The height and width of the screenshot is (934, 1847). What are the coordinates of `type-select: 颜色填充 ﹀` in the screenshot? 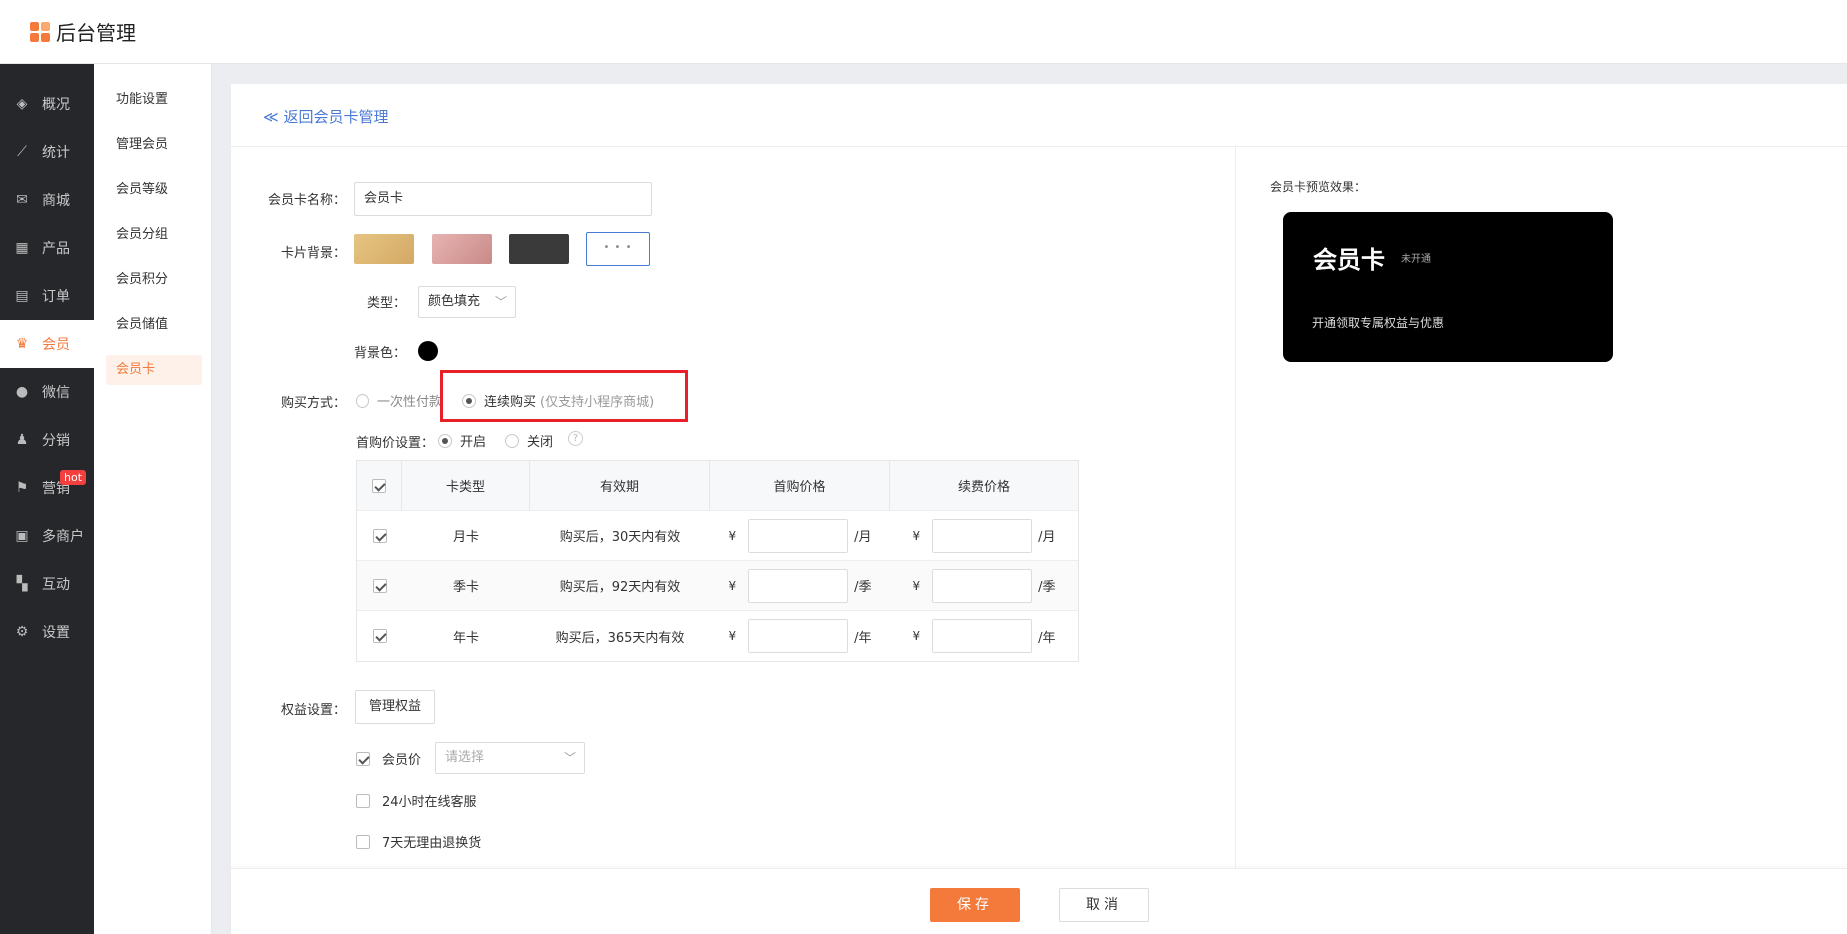 It's located at (467, 302).